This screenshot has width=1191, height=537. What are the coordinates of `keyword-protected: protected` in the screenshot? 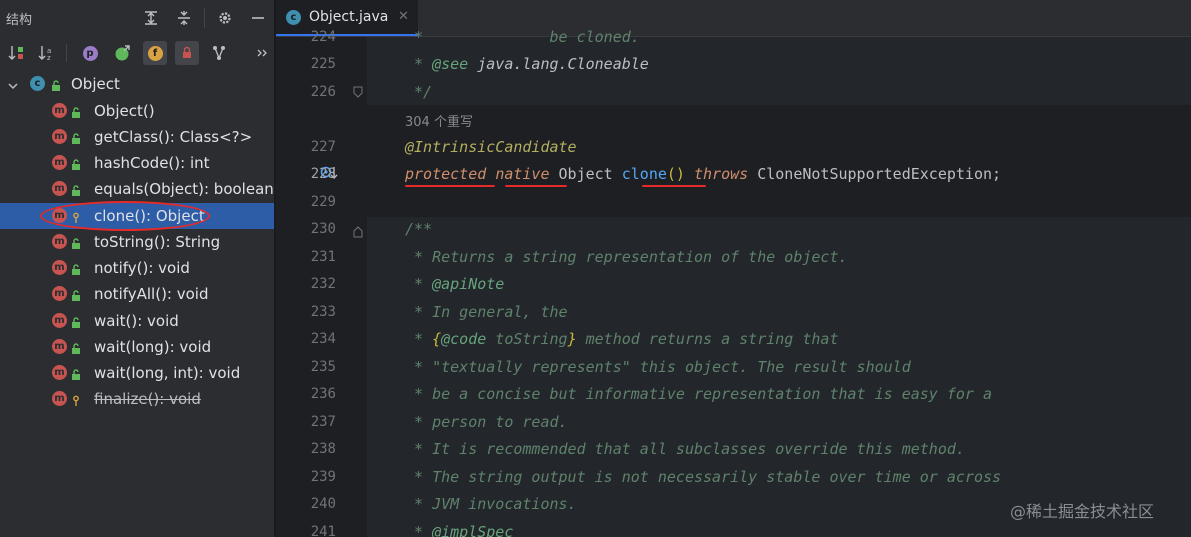 It's located at (446, 174).